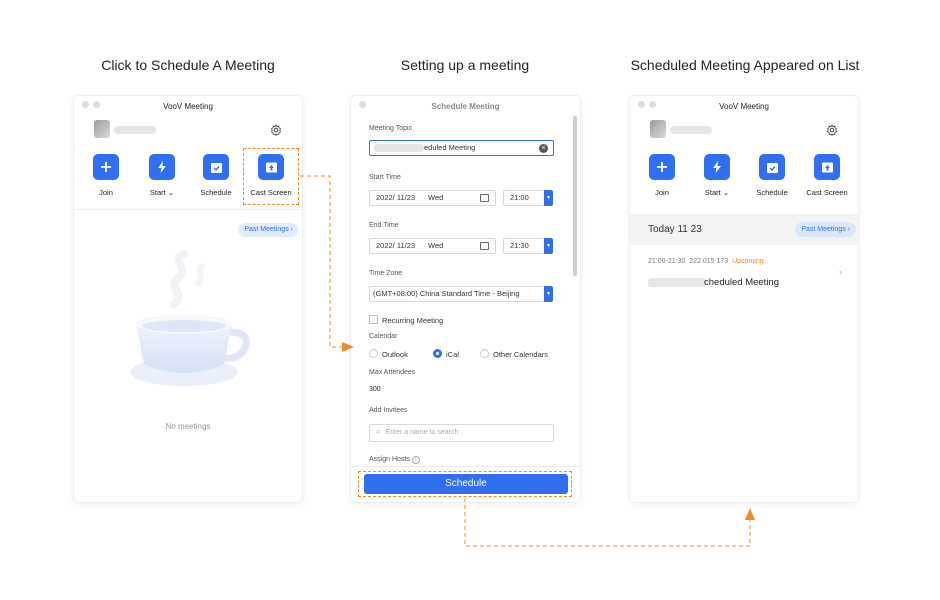 This screenshot has height=600, width=940. What do you see at coordinates (465, 484) in the screenshot?
I see `schedule-button-highlight` at bounding box center [465, 484].